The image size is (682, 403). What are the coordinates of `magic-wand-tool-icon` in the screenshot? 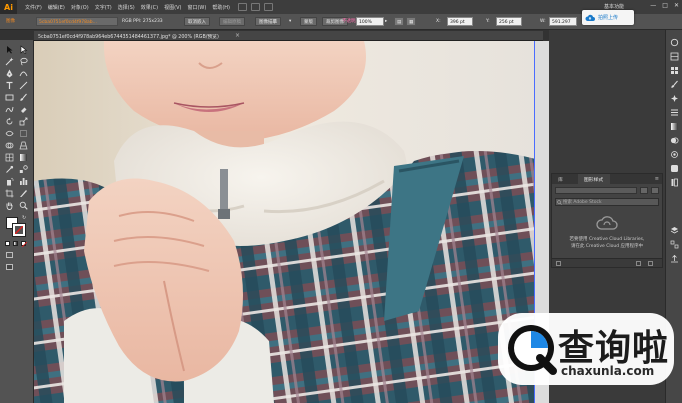 It's located at (9, 61).